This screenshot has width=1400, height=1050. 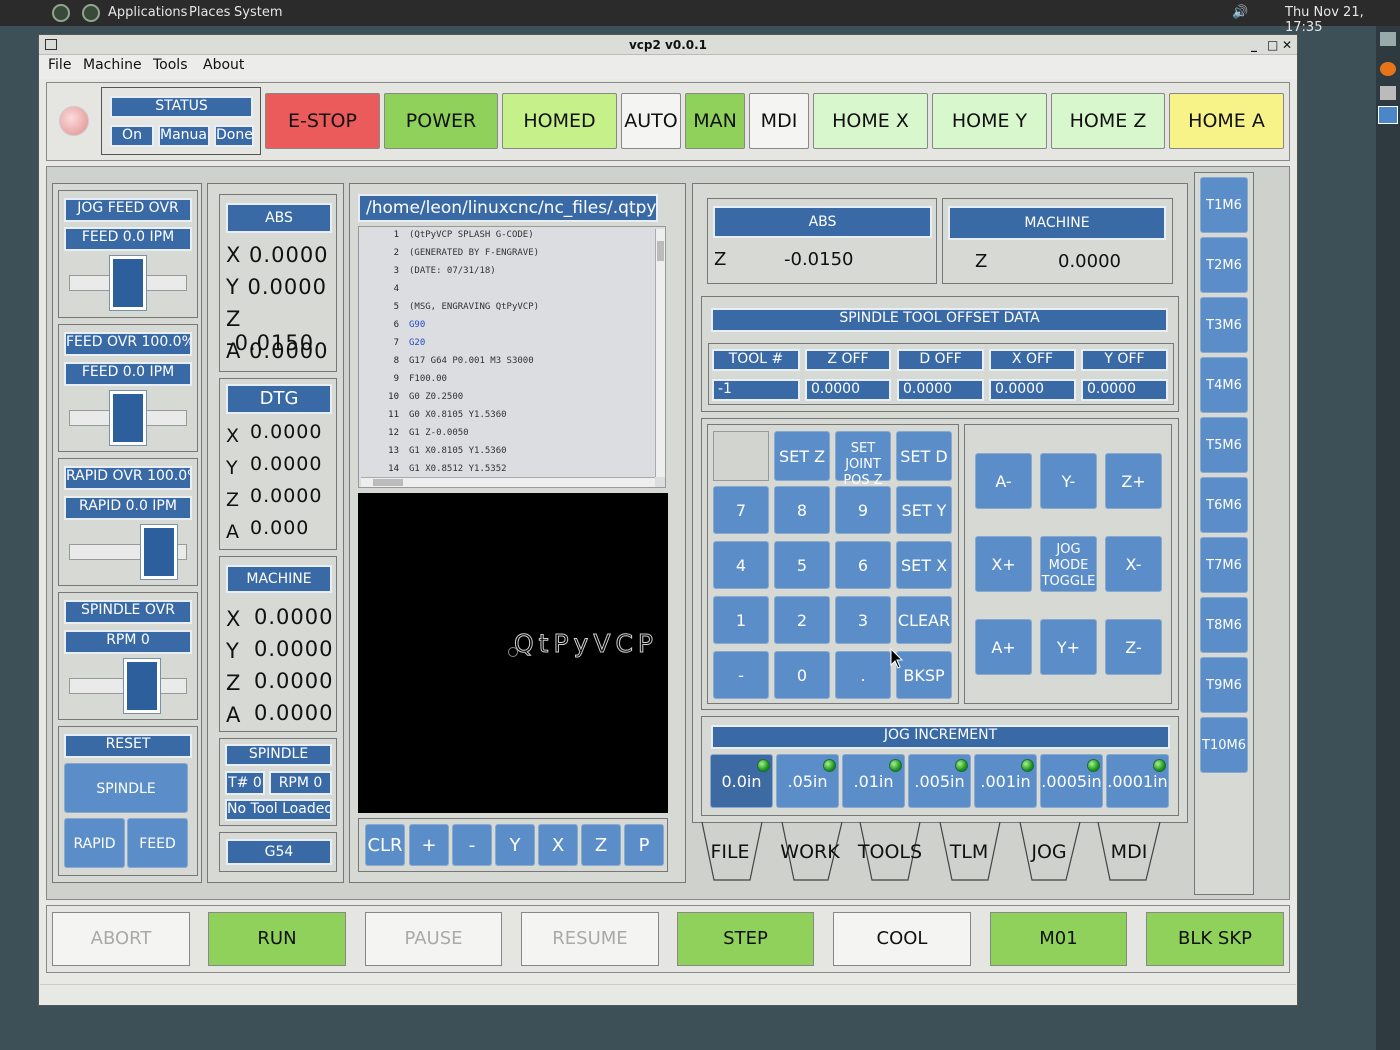 What do you see at coordinates (1388, 115) in the screenshot?
I see `window-icon` at bounding box center [1388, 115].